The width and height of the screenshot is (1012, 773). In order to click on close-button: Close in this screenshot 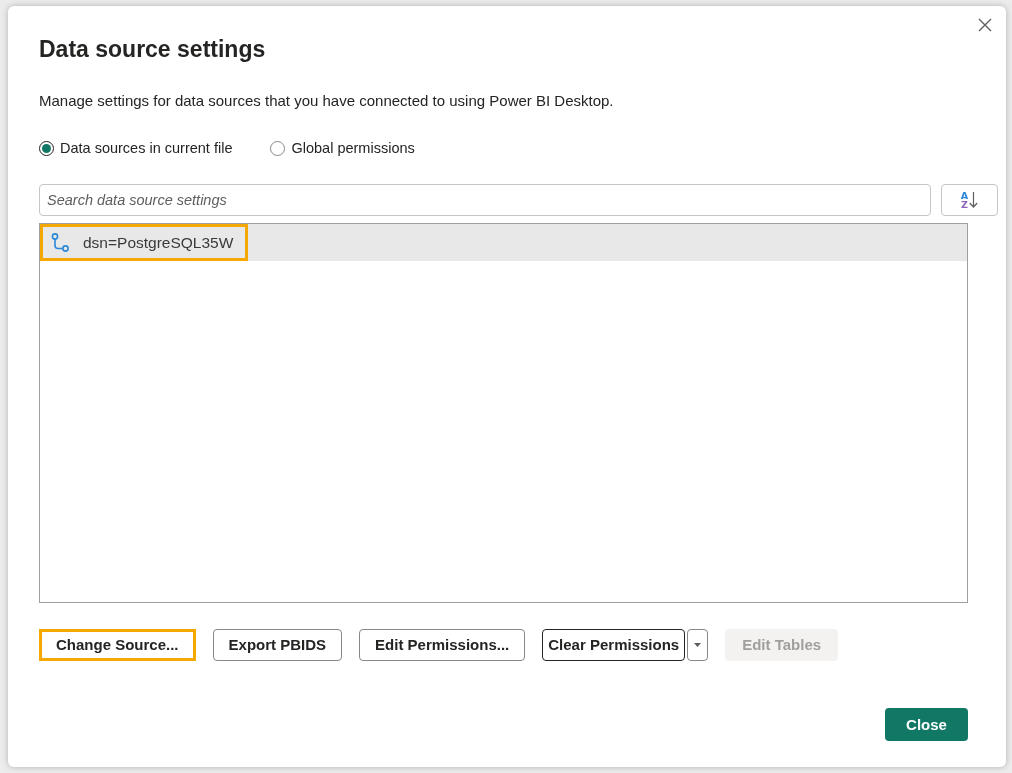, I will do `click(926, 724)`.